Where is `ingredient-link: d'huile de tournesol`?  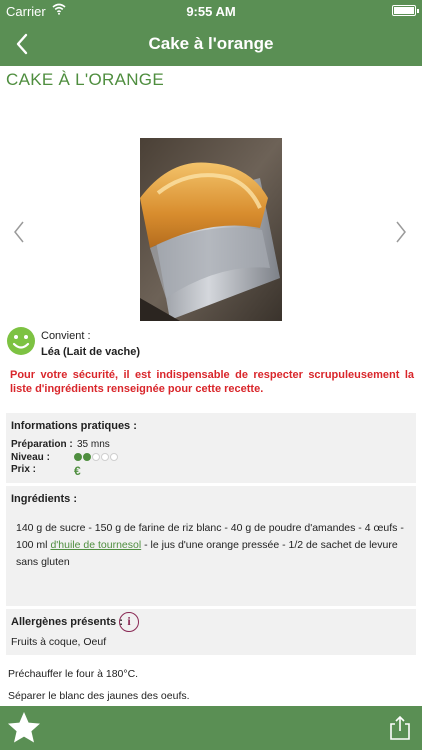 ingredient-link: d'huile de tournesol is located at coordinates (95, 545).